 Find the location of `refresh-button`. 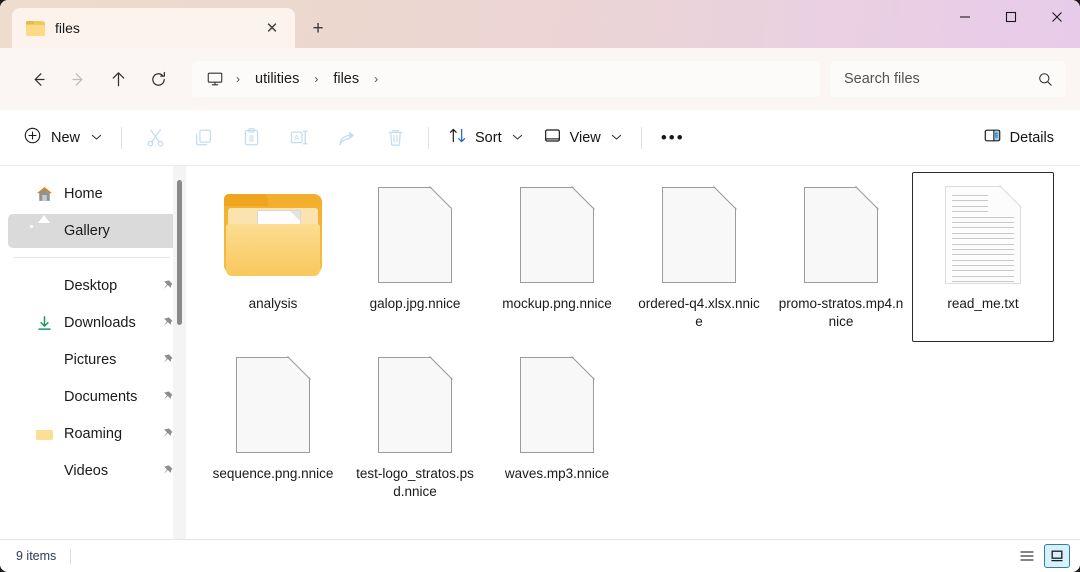

refresh-button is located at coordinates (158, 79).